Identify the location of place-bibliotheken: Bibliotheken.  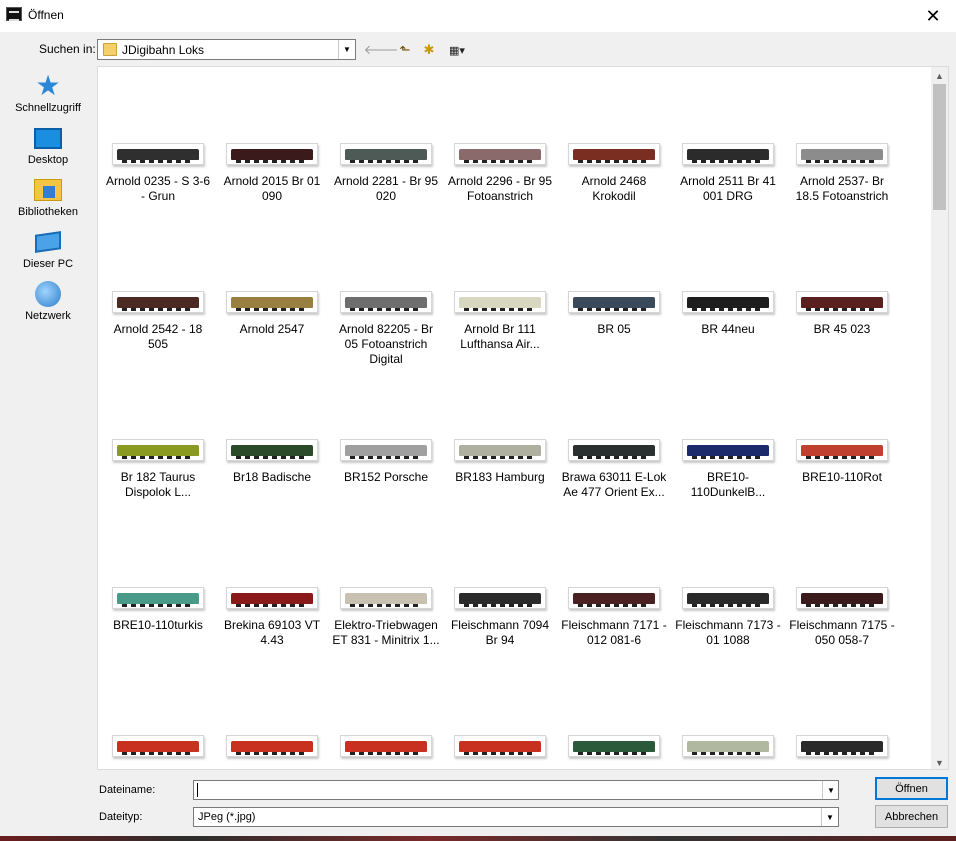
(48, 198).